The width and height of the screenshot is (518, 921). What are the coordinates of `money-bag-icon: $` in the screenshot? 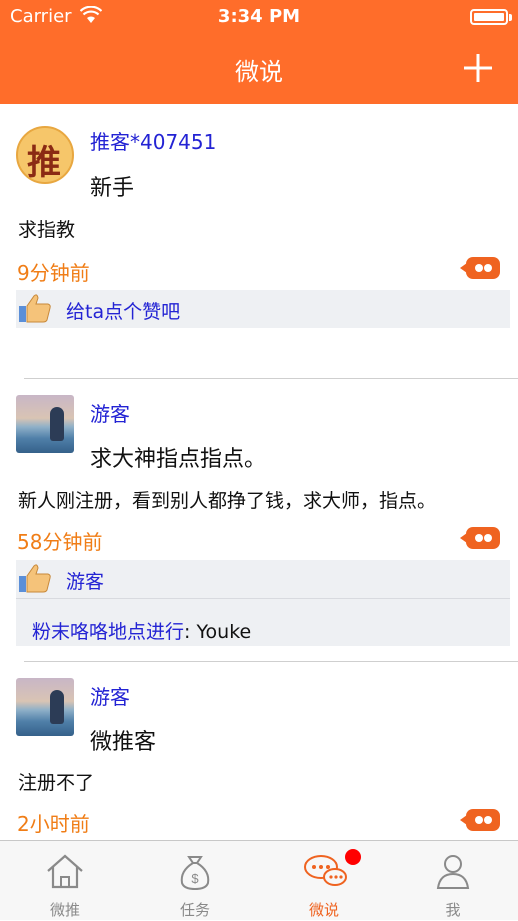 It's located at (195, 871).